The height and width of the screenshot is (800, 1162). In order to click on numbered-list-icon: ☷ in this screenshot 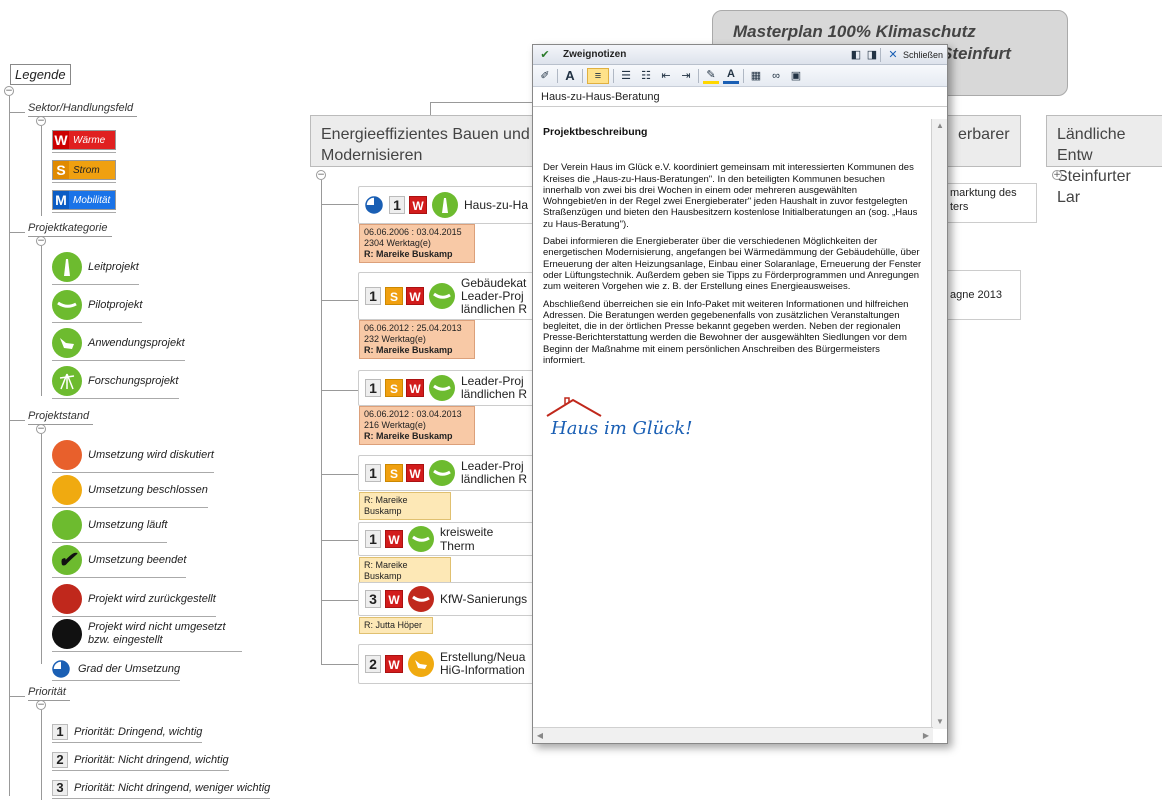, I will do `click(646, 76)`.